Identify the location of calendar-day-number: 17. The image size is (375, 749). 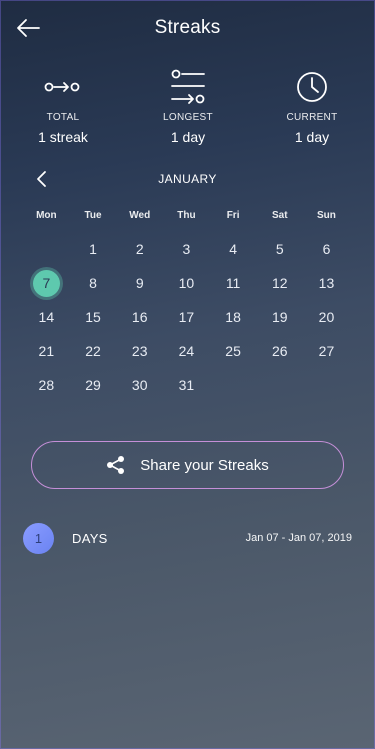
(186, 317).